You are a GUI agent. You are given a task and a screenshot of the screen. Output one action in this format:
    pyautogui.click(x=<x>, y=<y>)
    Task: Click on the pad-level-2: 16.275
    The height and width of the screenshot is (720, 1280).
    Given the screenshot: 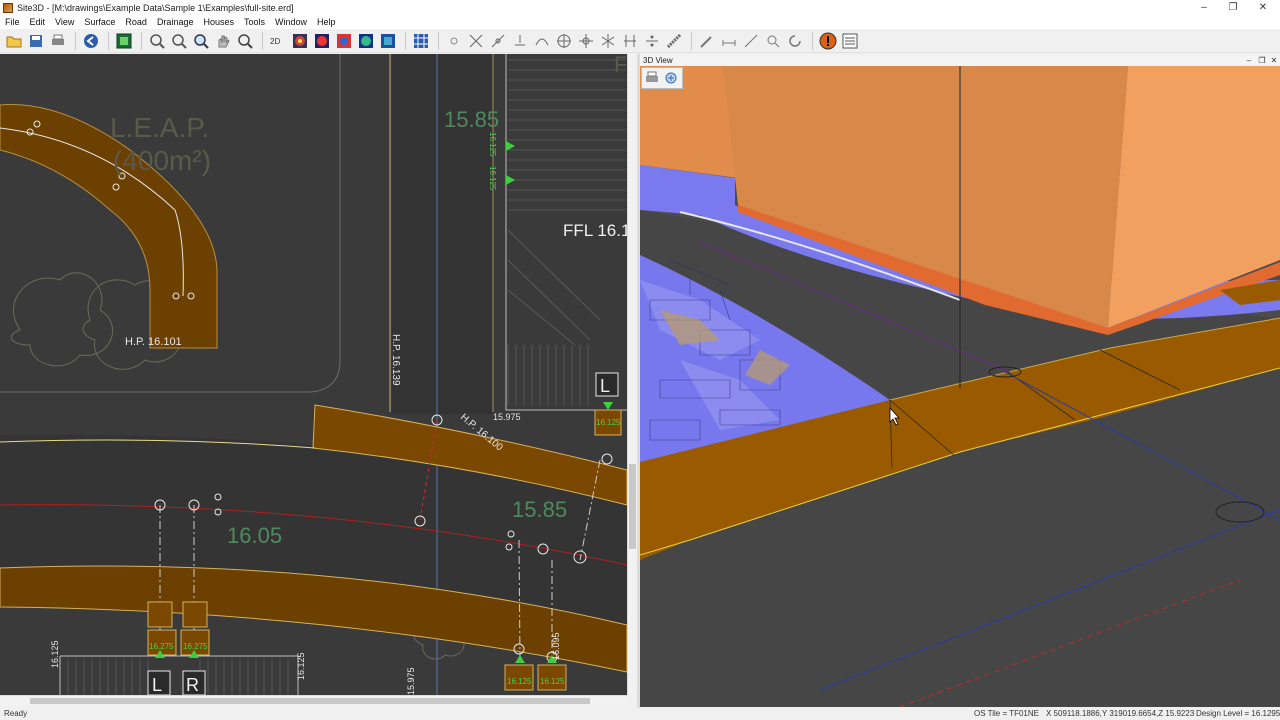 What is the action you would take?
    pyautogui.click(x=161, y=646)
    